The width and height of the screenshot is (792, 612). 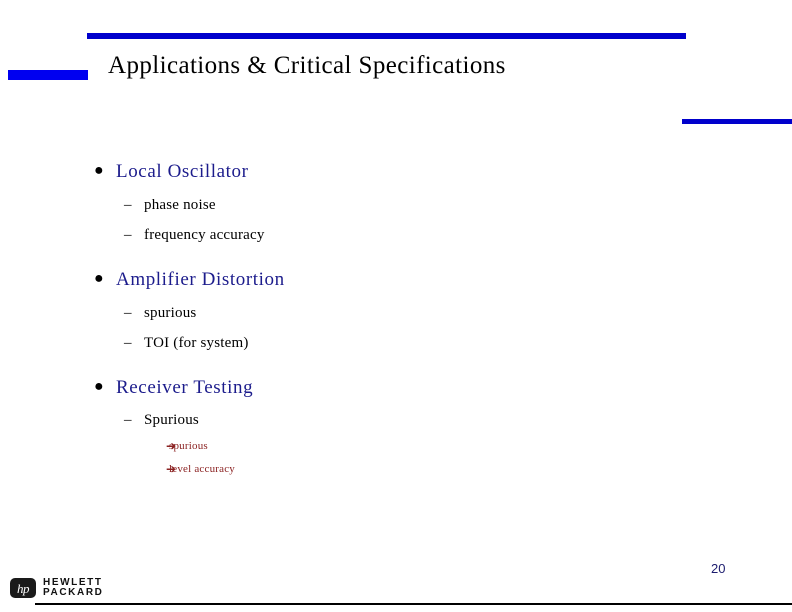 I want to click on bullet-level2-label: spurious, so click(x=170, y=312).